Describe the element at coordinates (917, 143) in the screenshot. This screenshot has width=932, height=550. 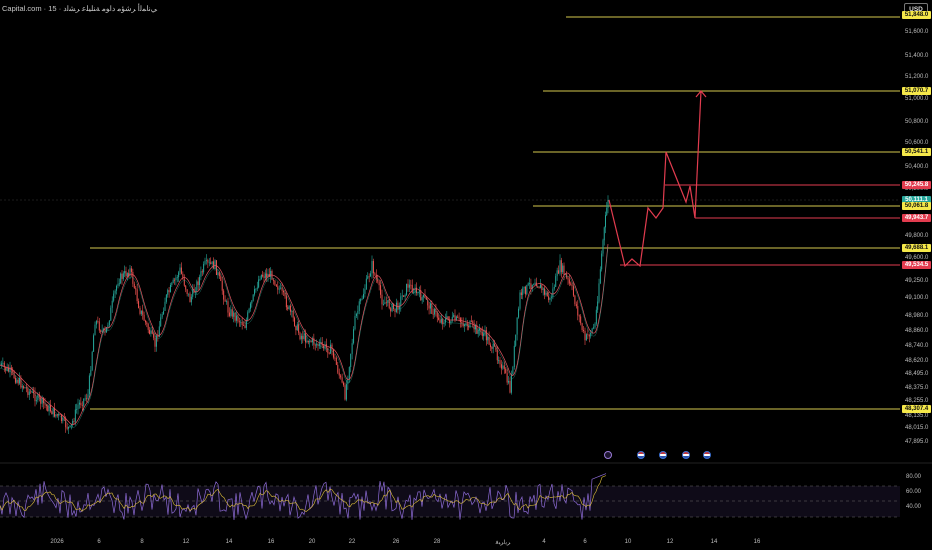
I see `price-tick: 50,600.0` at that location.